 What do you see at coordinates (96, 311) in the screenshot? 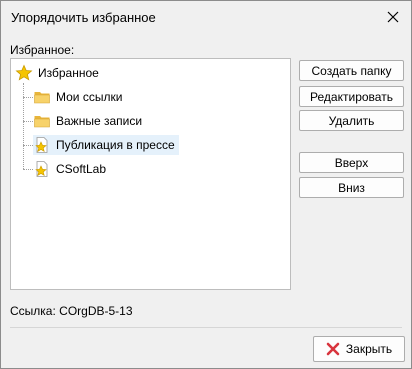
I see `link-value: COrgDB-5-13` at bounding box center [96, 311].